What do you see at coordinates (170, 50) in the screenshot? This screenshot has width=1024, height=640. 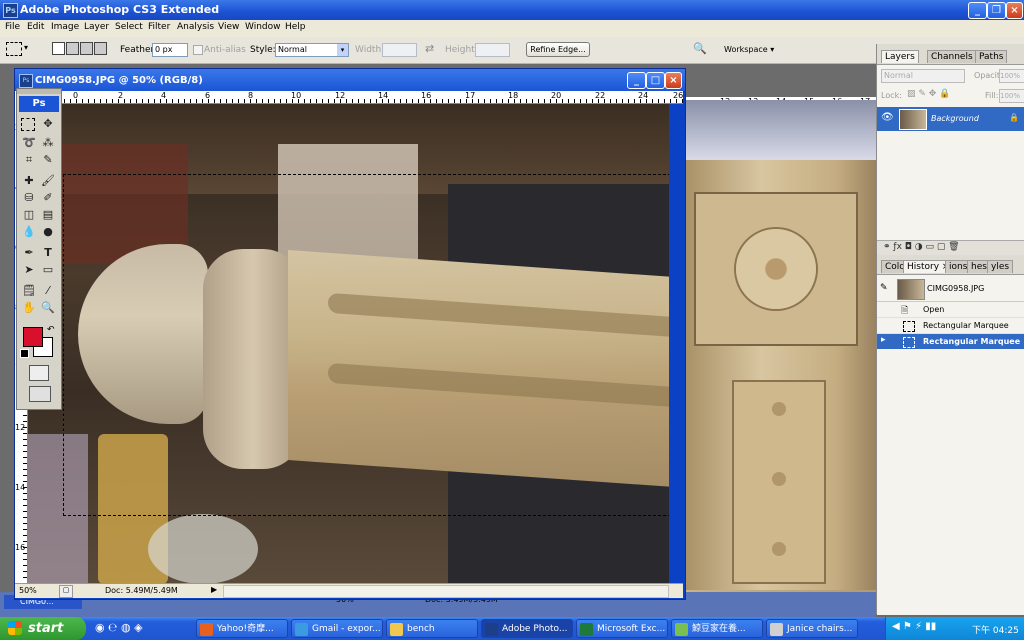 I see `feather-input: 0 px` at bounding box center [170, 50].